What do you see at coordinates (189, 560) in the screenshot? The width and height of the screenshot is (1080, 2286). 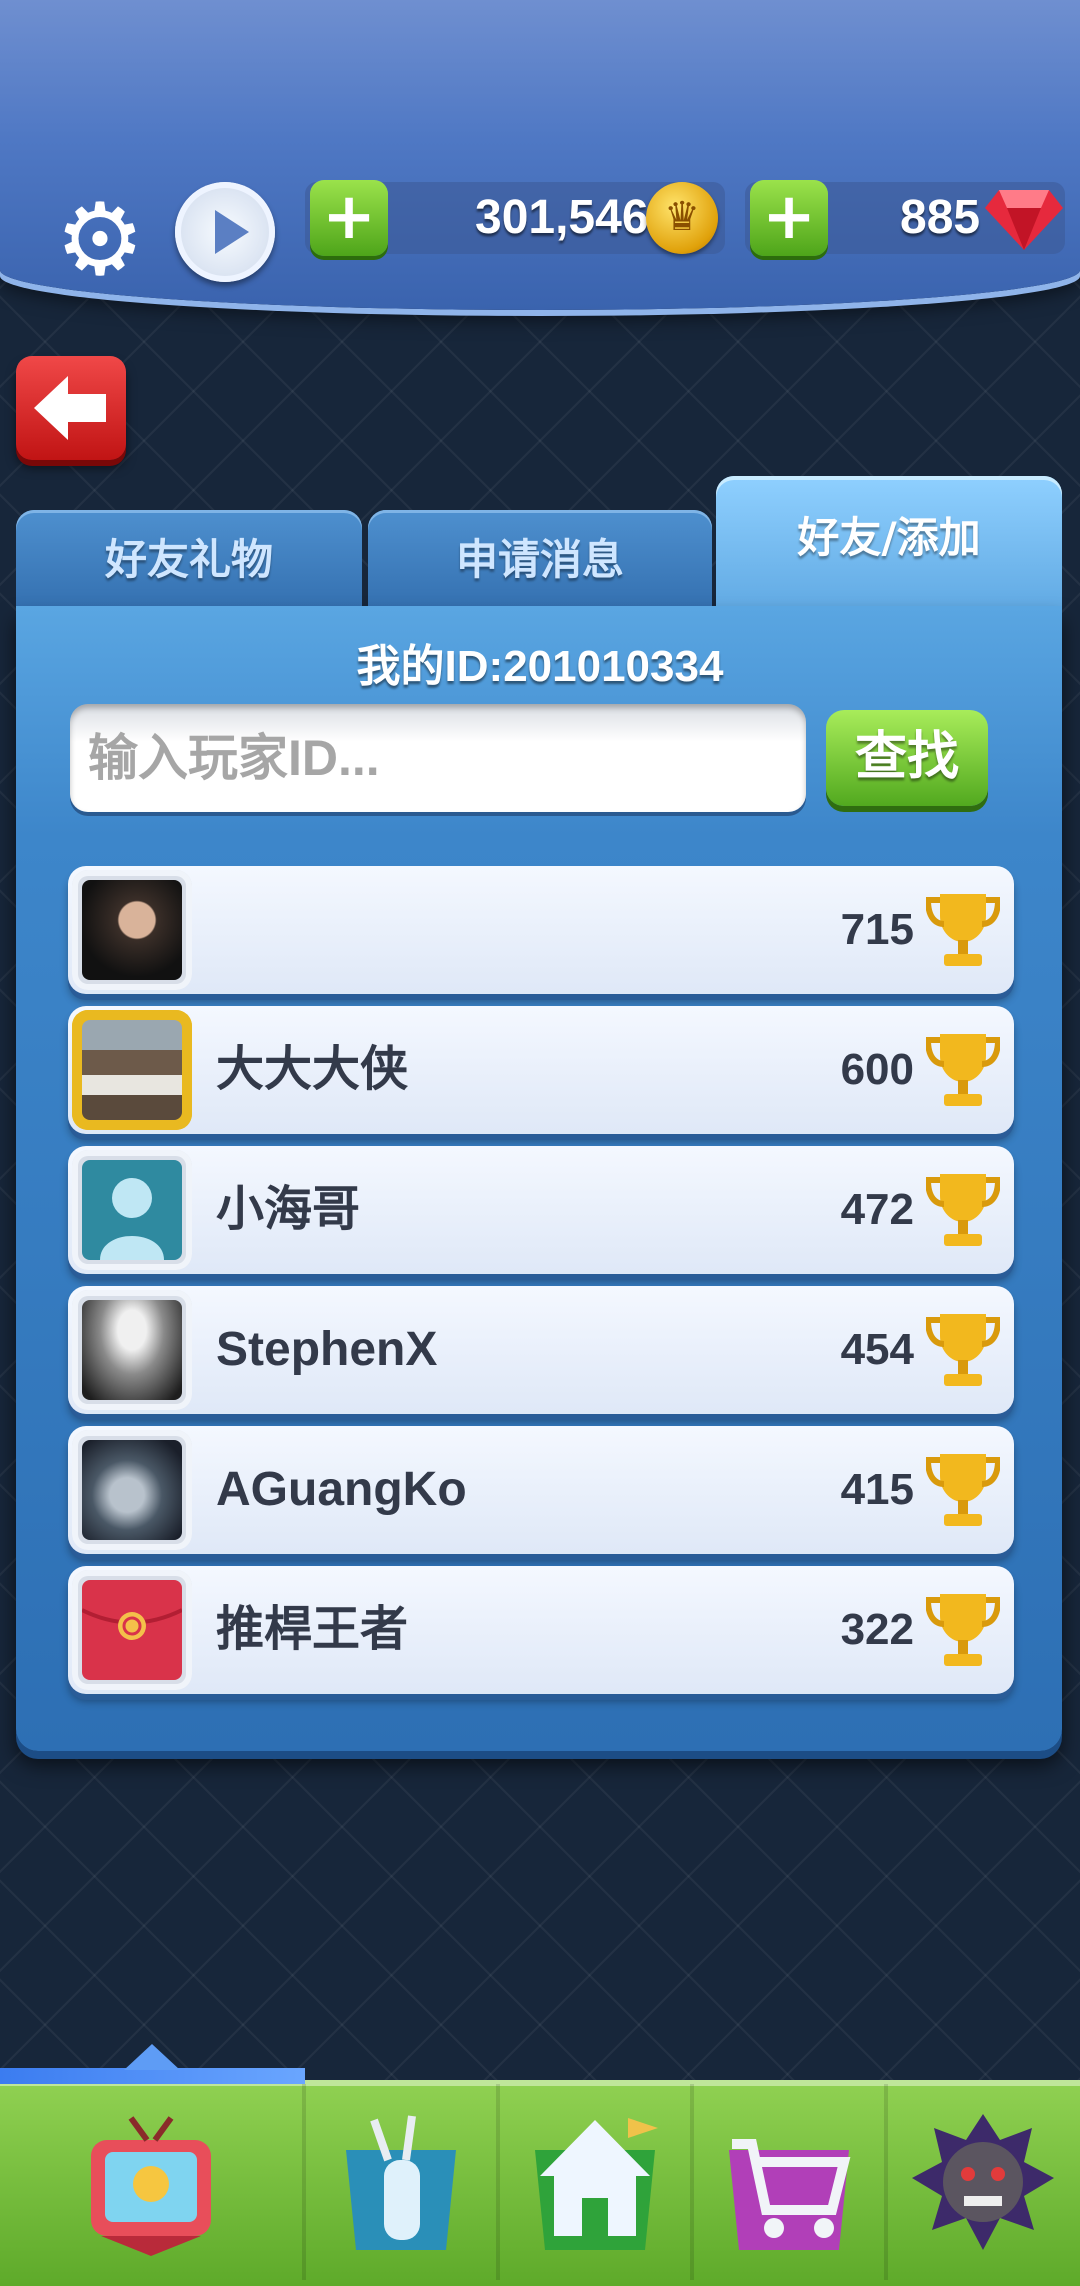 I see `tab-friend-gifts: 好友礼物` at bounding box center [189, 560].